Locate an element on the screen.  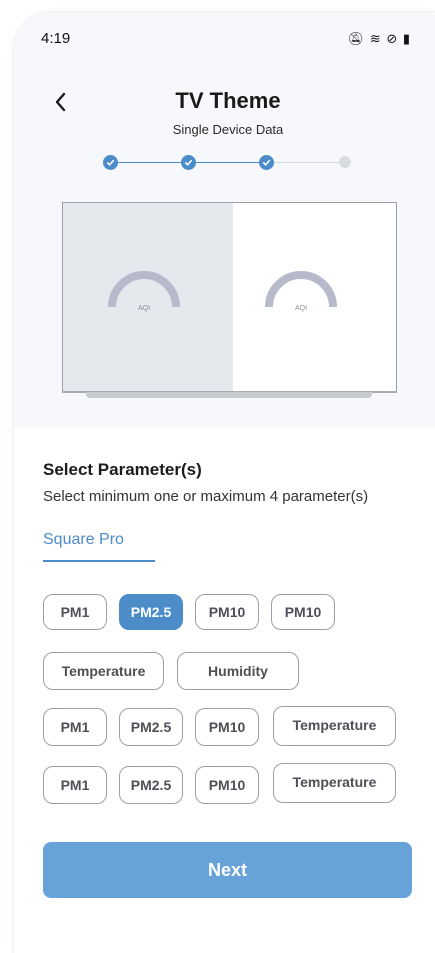
tab-square-pro: Square Pro is located at coordinates (83, 540).